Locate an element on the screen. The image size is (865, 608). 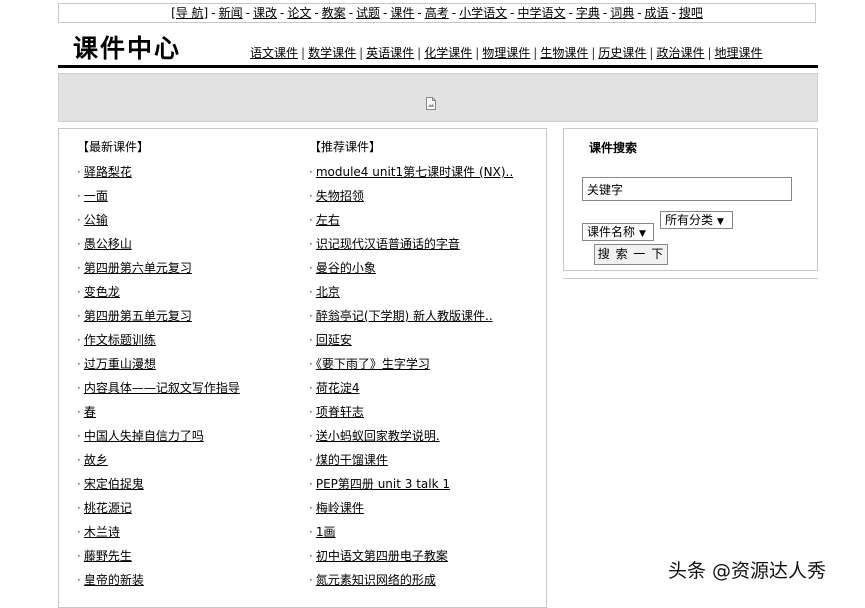
list-item: · 荷花淀4 is located at coordinates (411, 392).